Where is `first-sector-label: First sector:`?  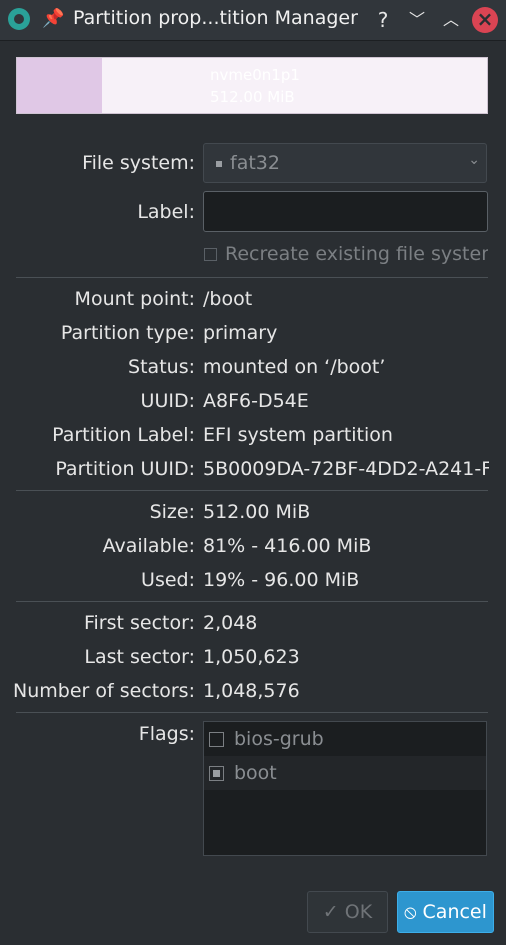 first-sector-label: First sector: is located at coordinates (139, 623).